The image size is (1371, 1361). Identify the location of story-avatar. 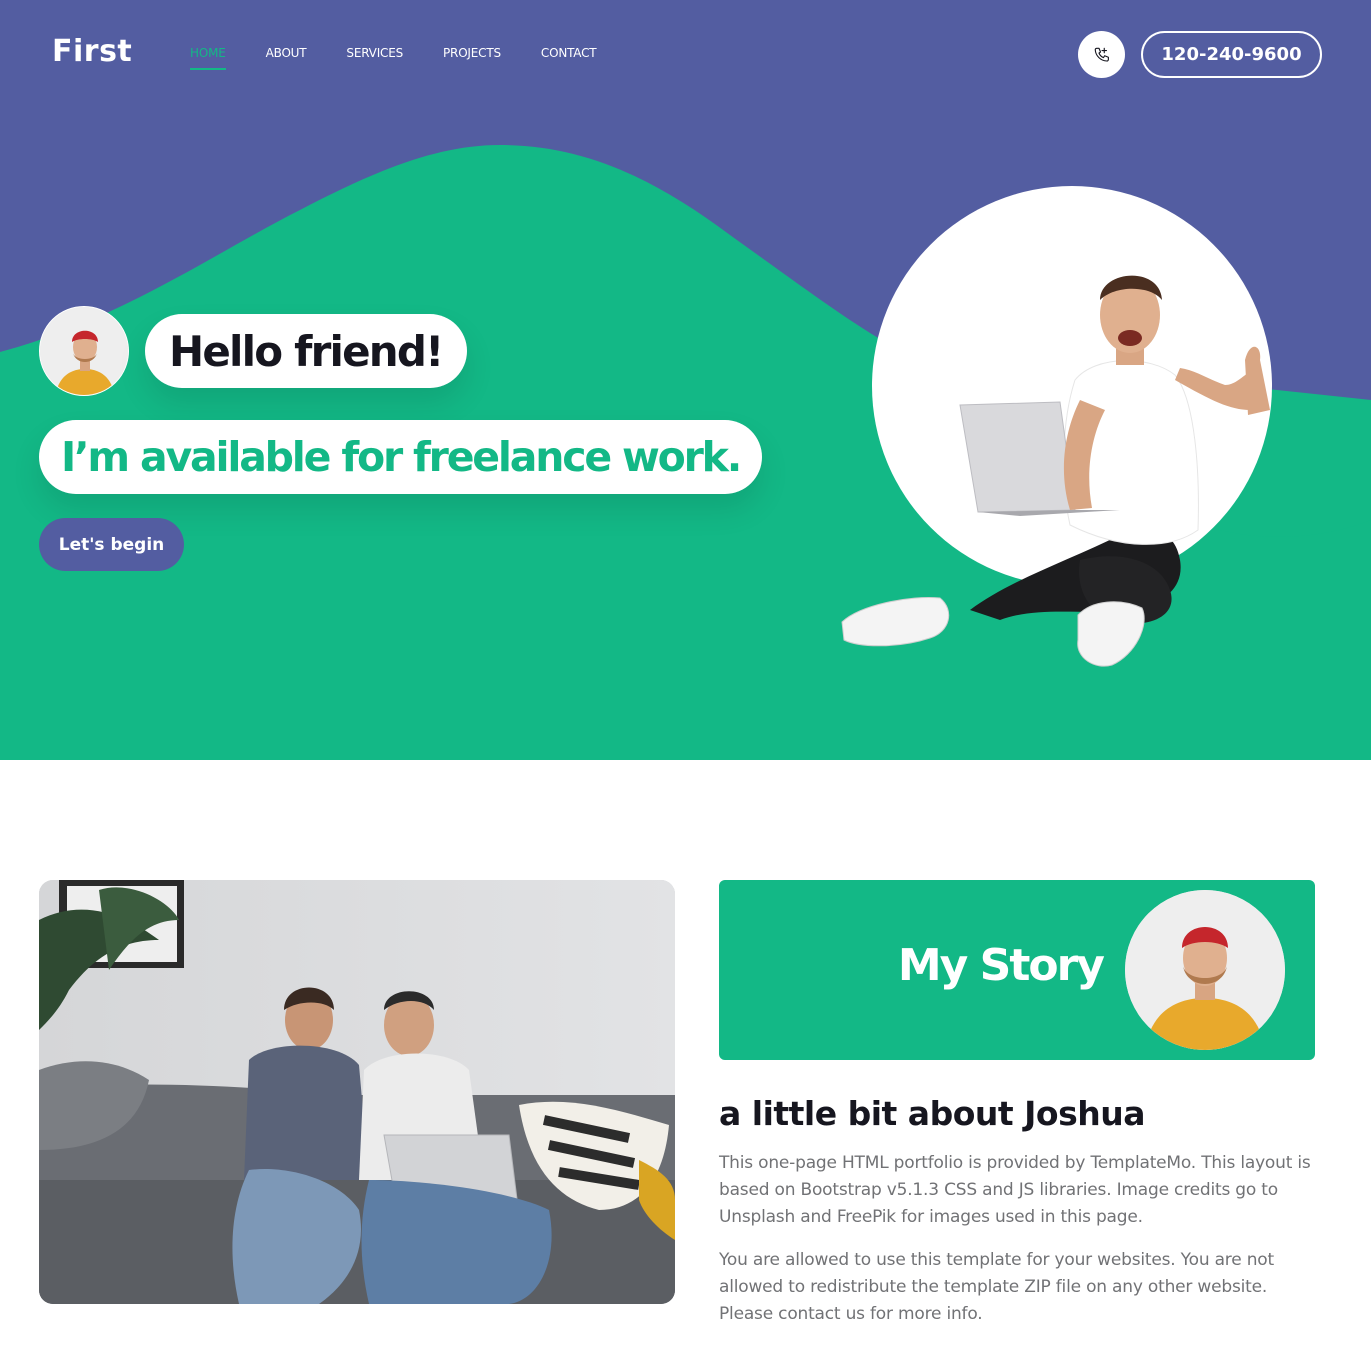
(1205, 970).